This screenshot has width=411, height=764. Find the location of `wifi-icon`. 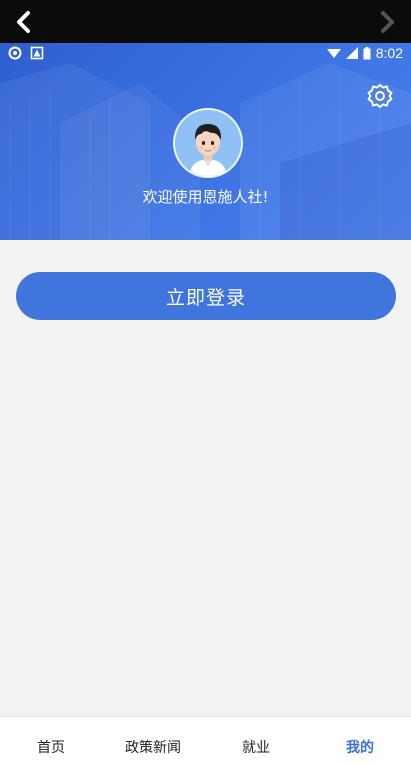

wifi-icon is located at coordinates (333, 53).